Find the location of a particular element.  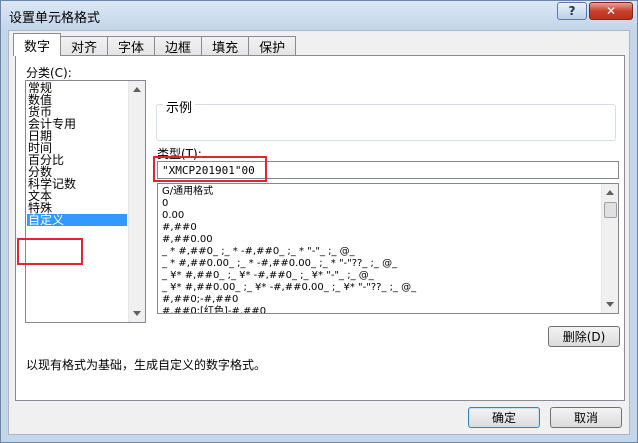

scroll-thumb is located at coordinates (610, 210).